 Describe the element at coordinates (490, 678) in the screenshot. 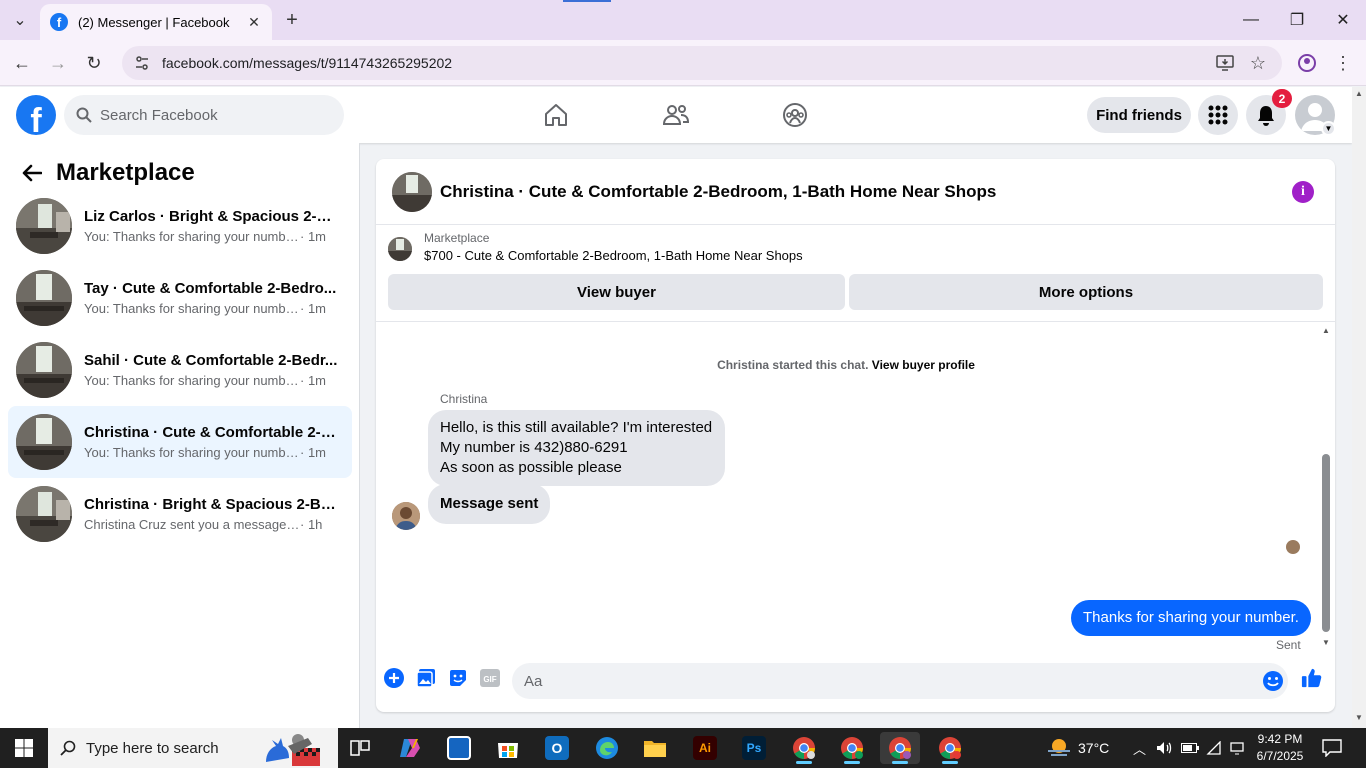

I see `gif-icon: GIF` at that location.